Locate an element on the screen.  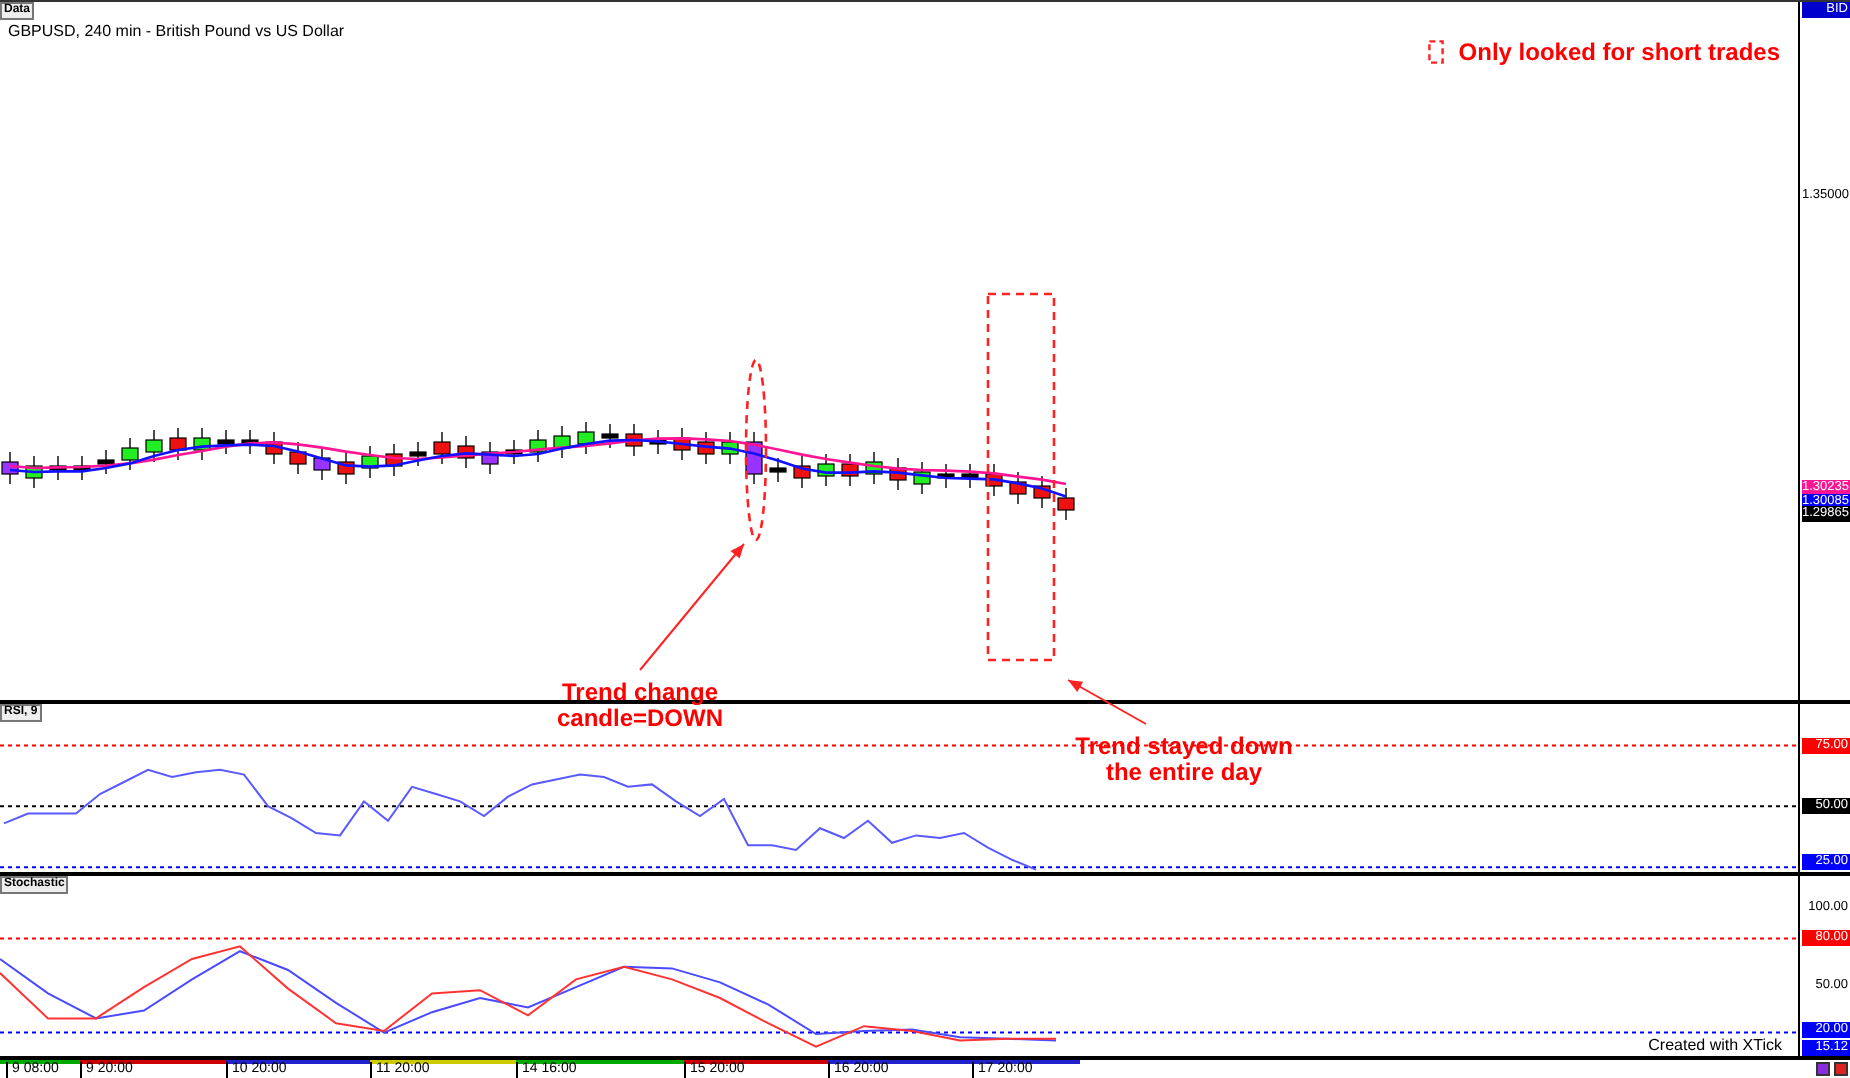
chart-title: GBPUSD, 240 min - British Pound vs US Dollar is located at coordinates (176, 31).